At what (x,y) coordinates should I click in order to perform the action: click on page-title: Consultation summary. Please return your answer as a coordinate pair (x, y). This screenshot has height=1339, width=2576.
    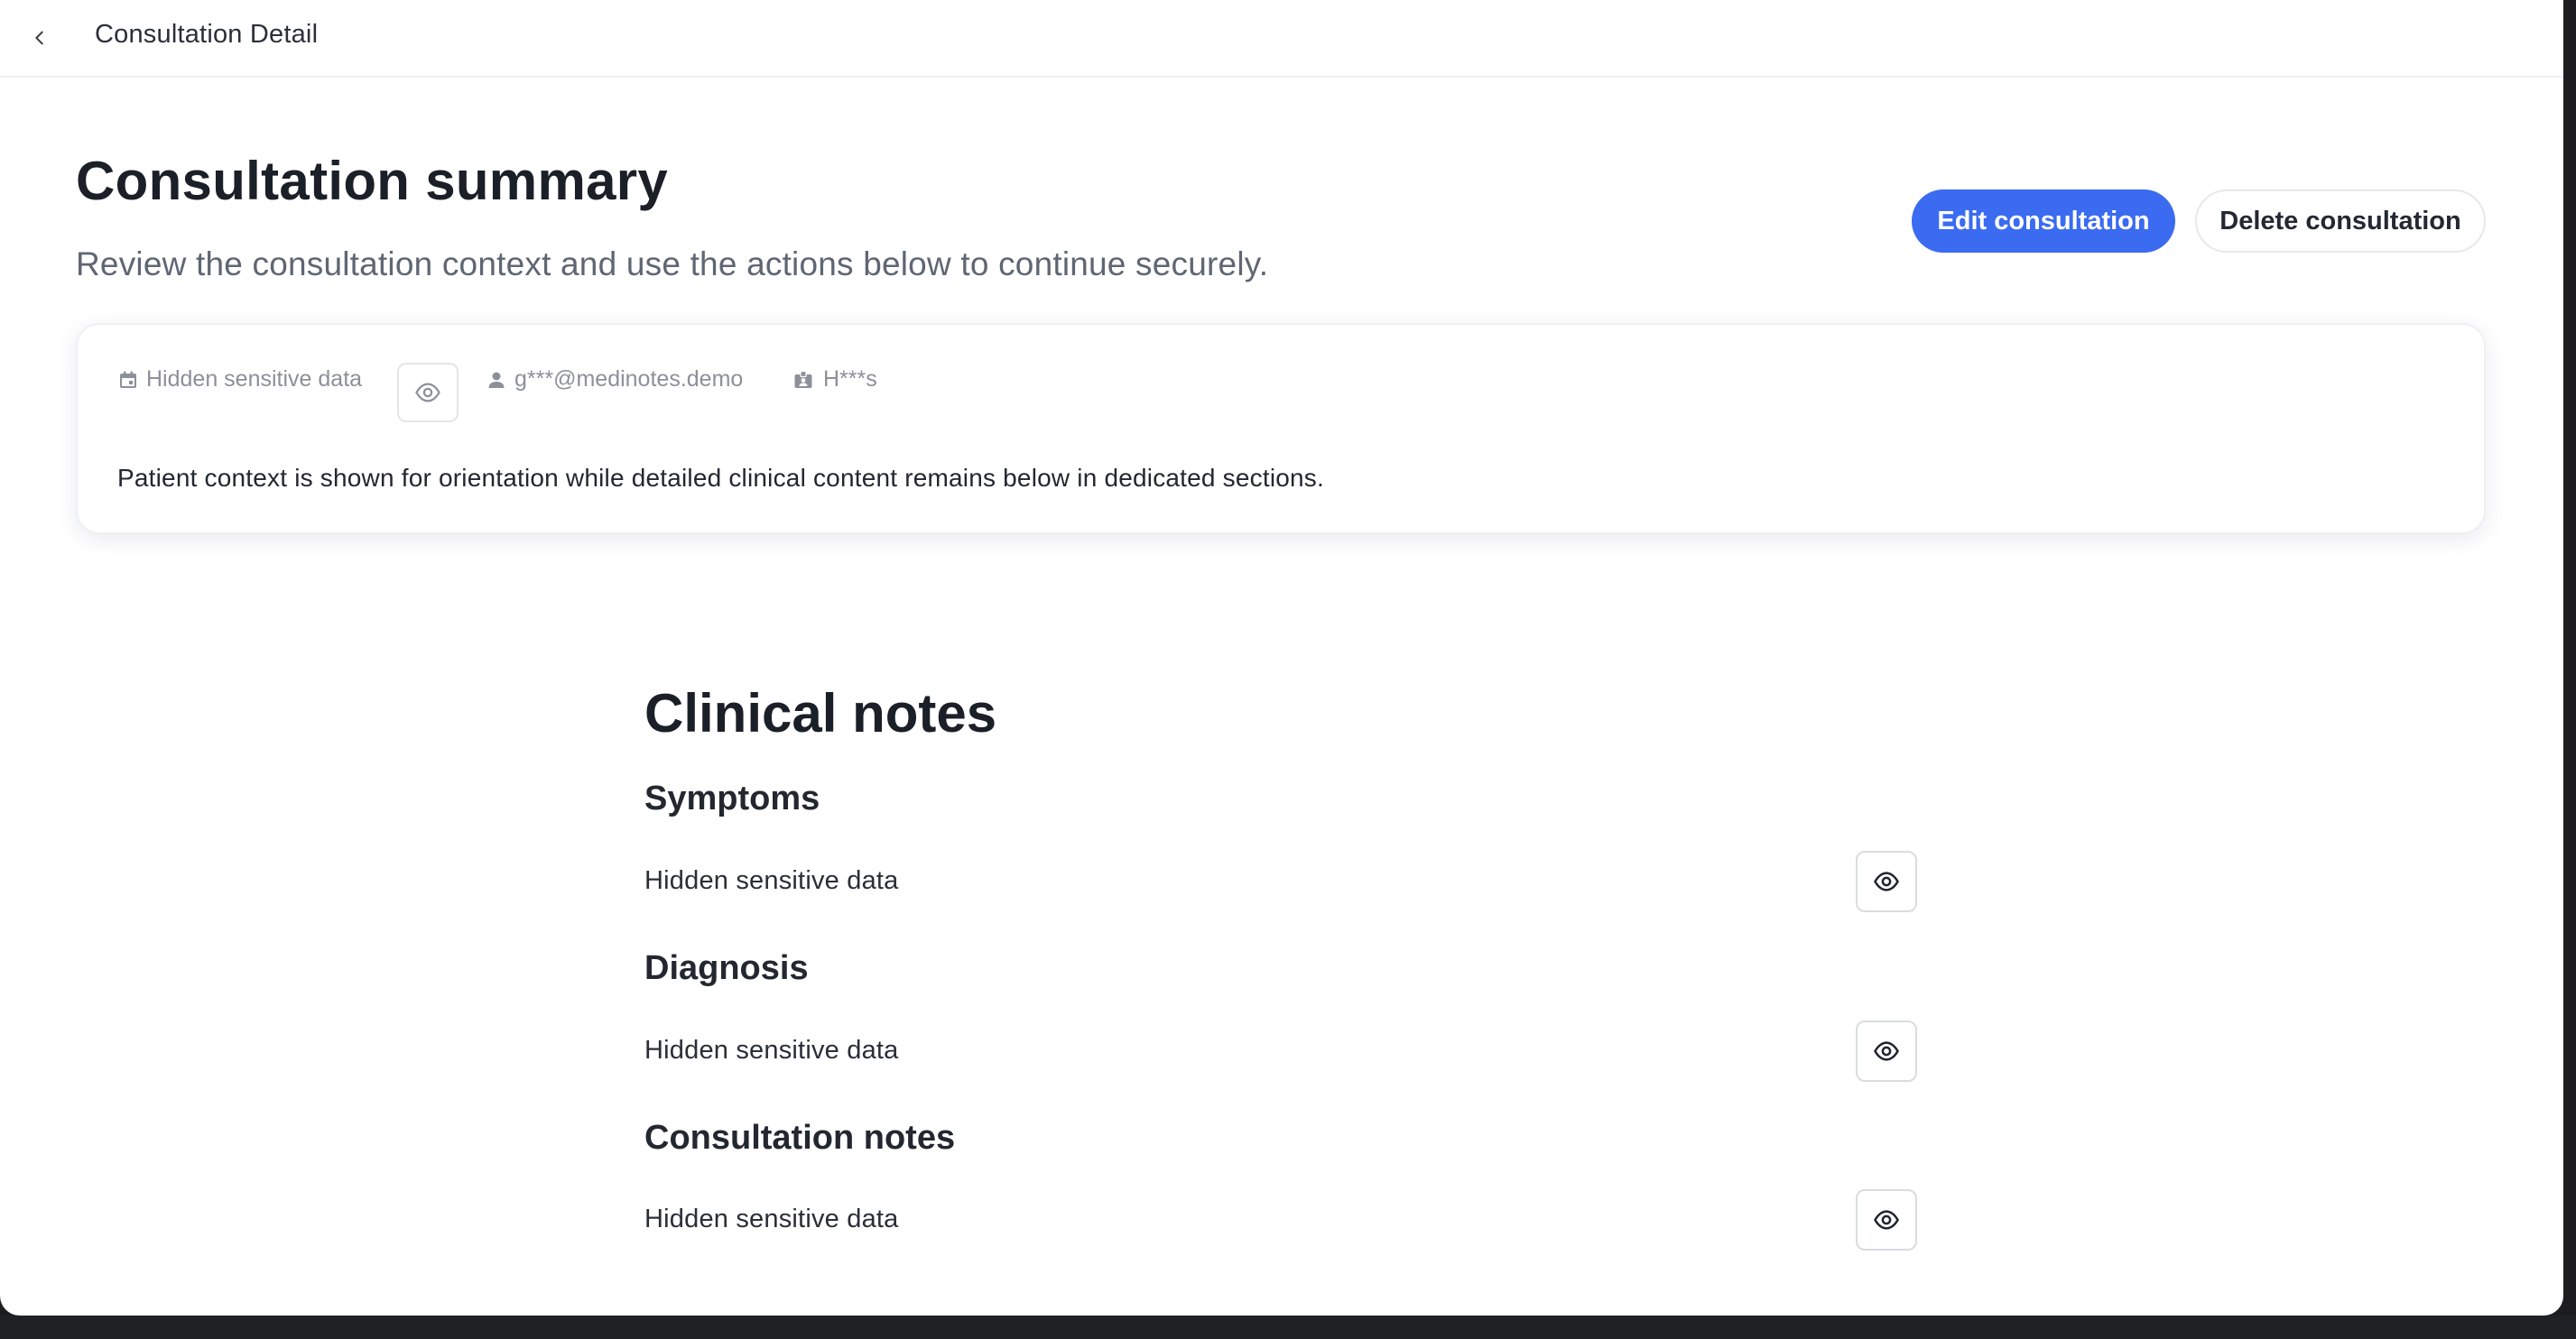
    Looking at the image, I should click on (372, 181).